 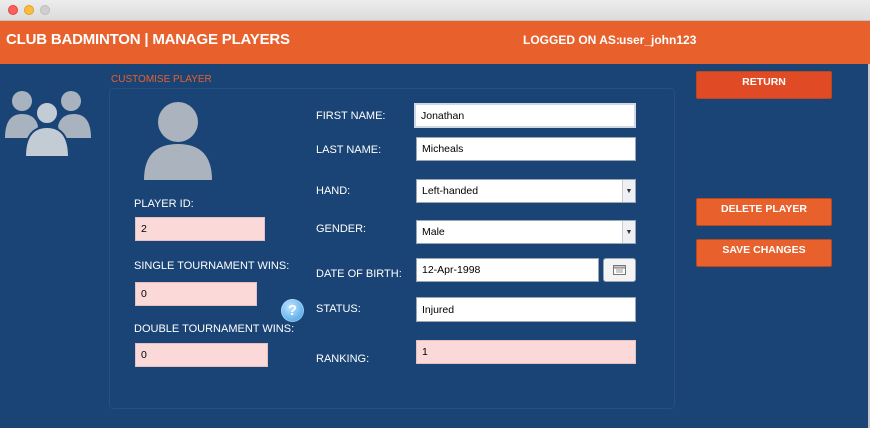 What do you see at coordinates (161, 79) in the screenshot?
I see `panel-caption: CUSTOMISE PLAYER` at bounding box center [161, 79].